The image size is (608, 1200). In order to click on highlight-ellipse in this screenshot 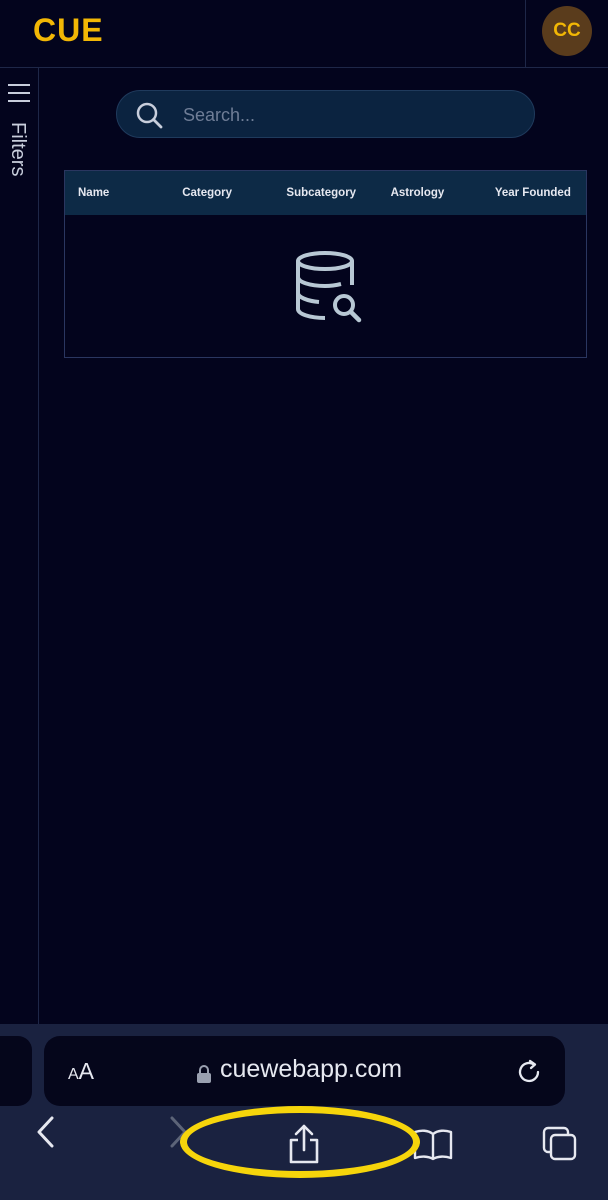, I will do `click(300, 1142)`.